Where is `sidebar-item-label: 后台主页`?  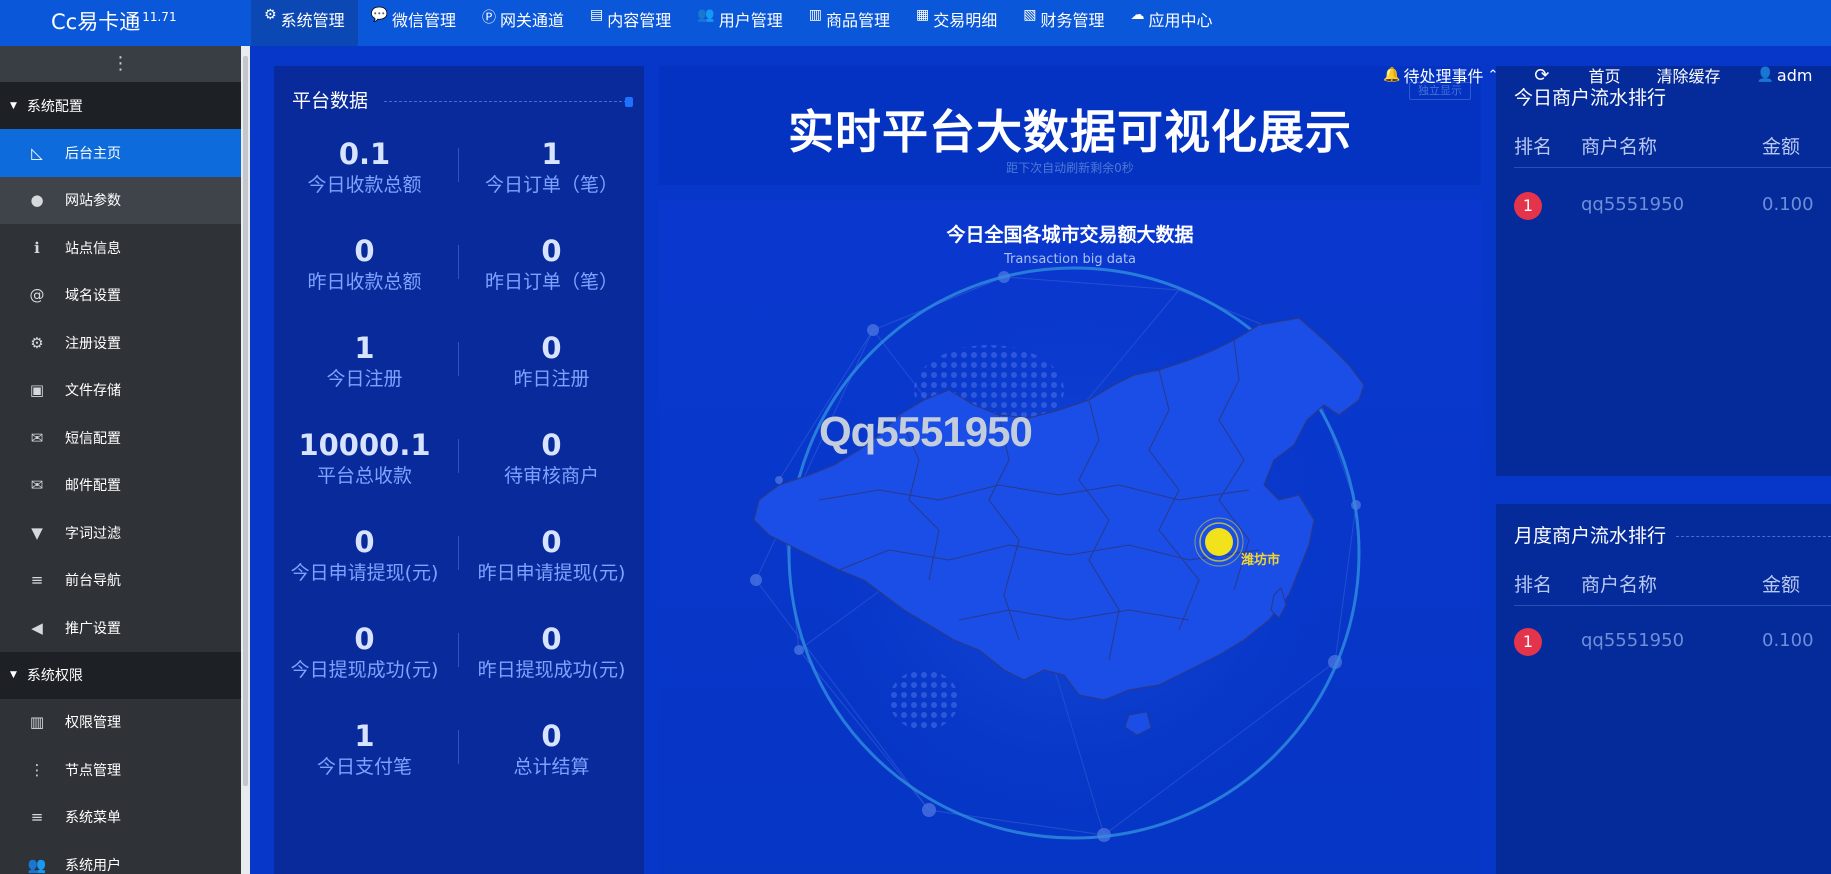
sidebar-item-label: 后台主页 is located at coordinates (93, 153).